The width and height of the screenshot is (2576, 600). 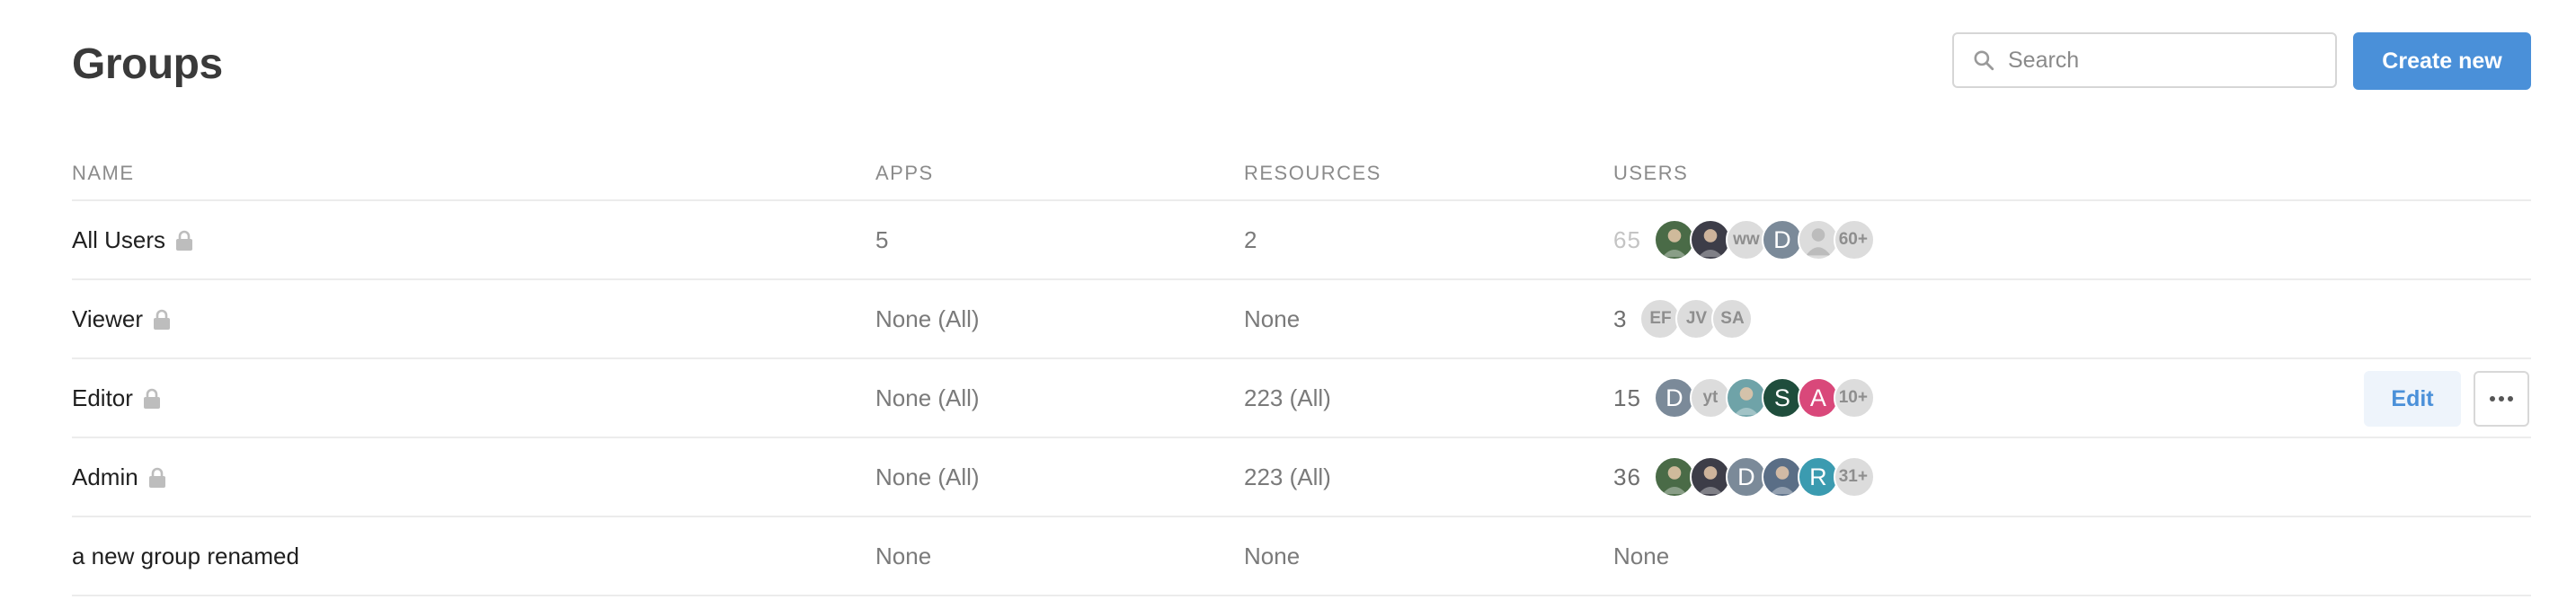 I want to click on group-name-cell: a new group renamed, so click(x=185, y=556).